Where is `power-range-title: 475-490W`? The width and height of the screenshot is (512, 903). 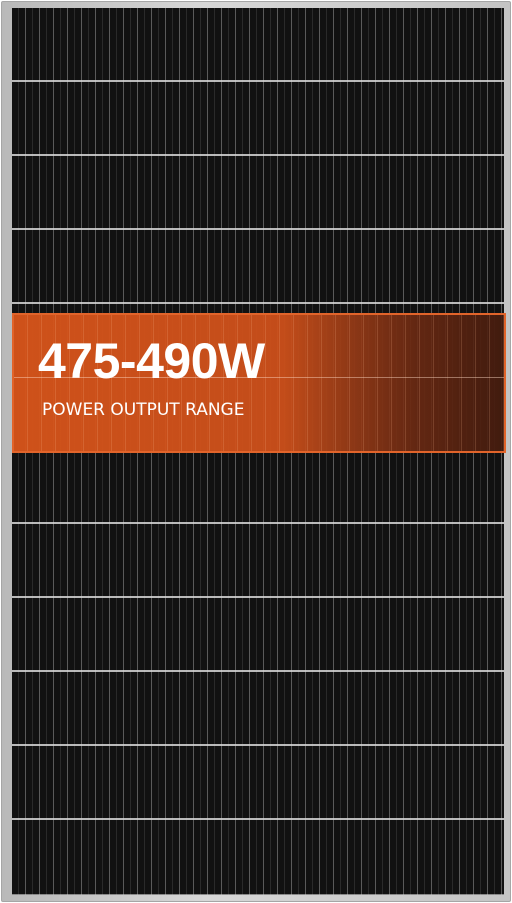
power-range-title: 475-490W is located at coordinates (151, 361).